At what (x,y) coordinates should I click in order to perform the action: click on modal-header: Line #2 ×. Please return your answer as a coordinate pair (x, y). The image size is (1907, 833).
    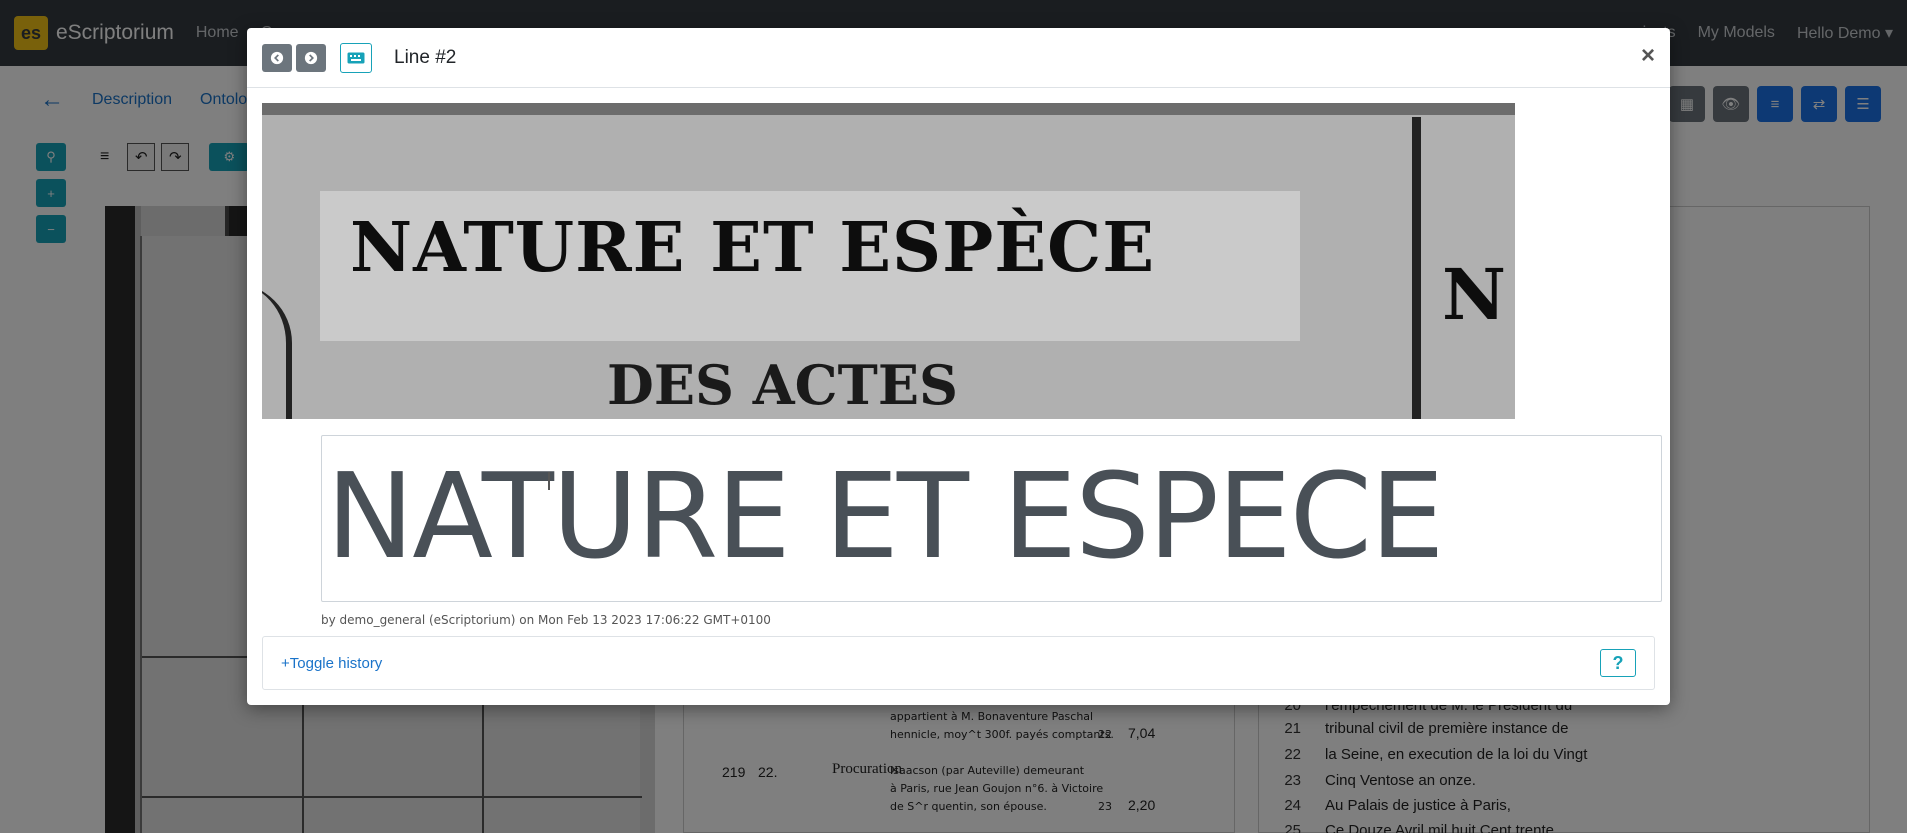
    Looking at the image, I should click on (958, 58).